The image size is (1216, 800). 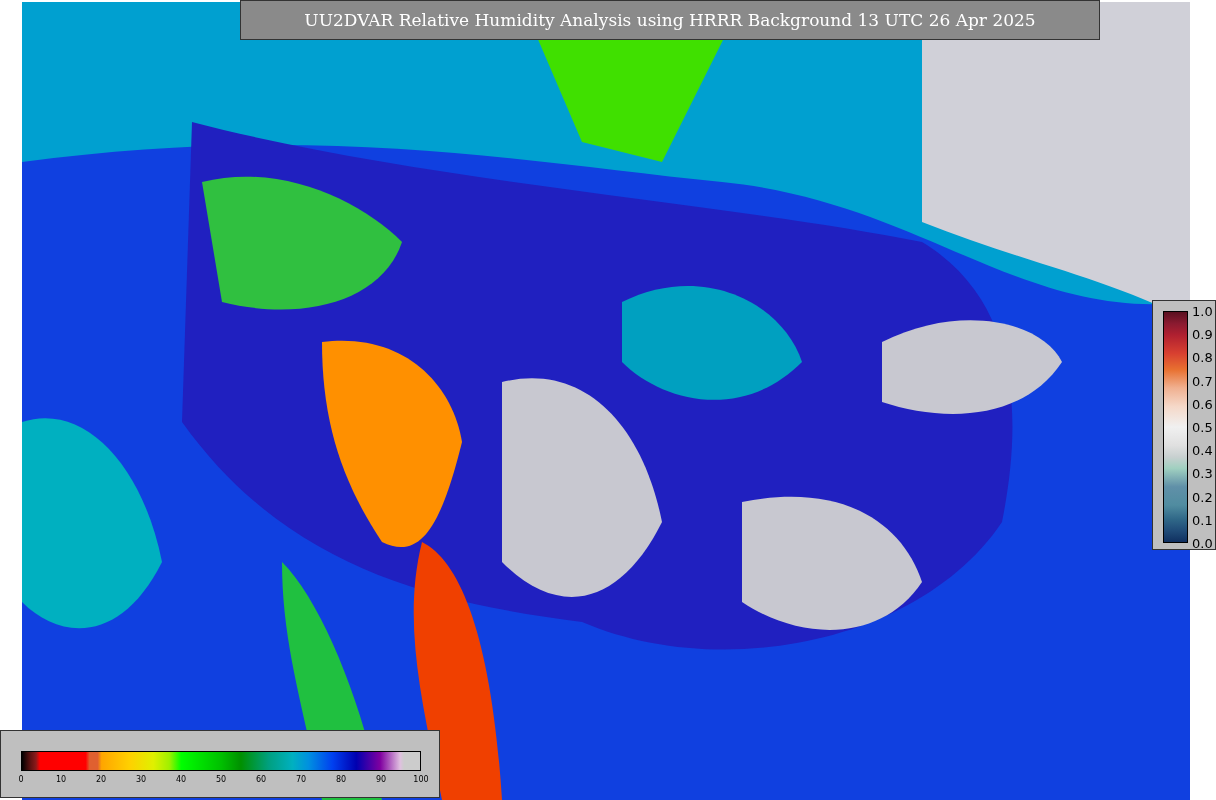 I want to click on tick-label: 90, so click(x=381, y=779).